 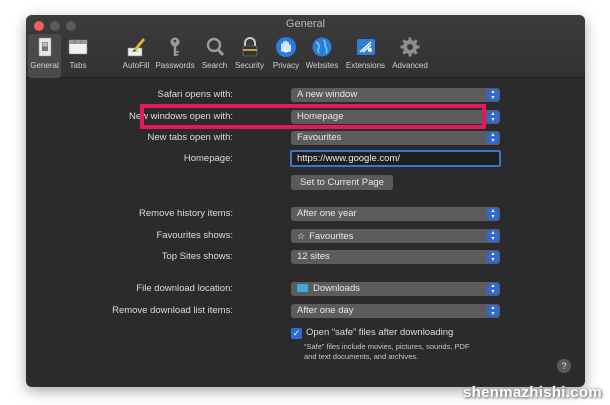 I want to click on new-windows-open-with-label: New windows open with:, so click(x=180, y=116).